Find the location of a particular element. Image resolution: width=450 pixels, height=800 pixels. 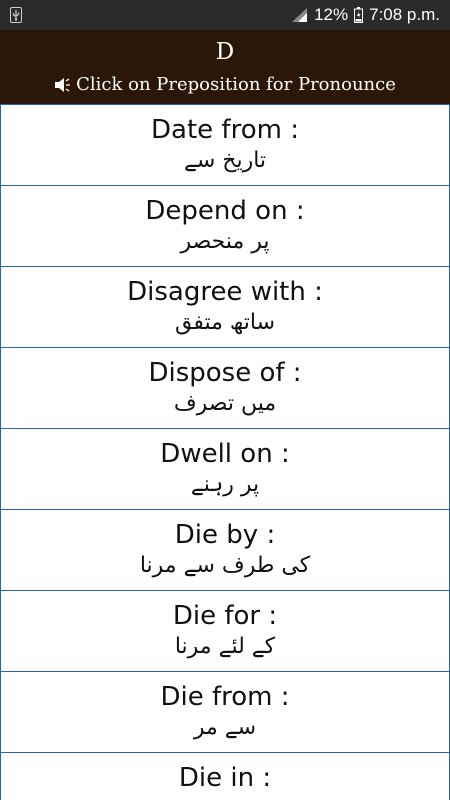

battery-icon is located at coordinates (359, 15).